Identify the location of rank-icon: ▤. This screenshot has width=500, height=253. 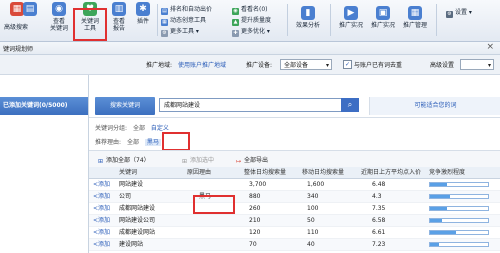
(164, 11).